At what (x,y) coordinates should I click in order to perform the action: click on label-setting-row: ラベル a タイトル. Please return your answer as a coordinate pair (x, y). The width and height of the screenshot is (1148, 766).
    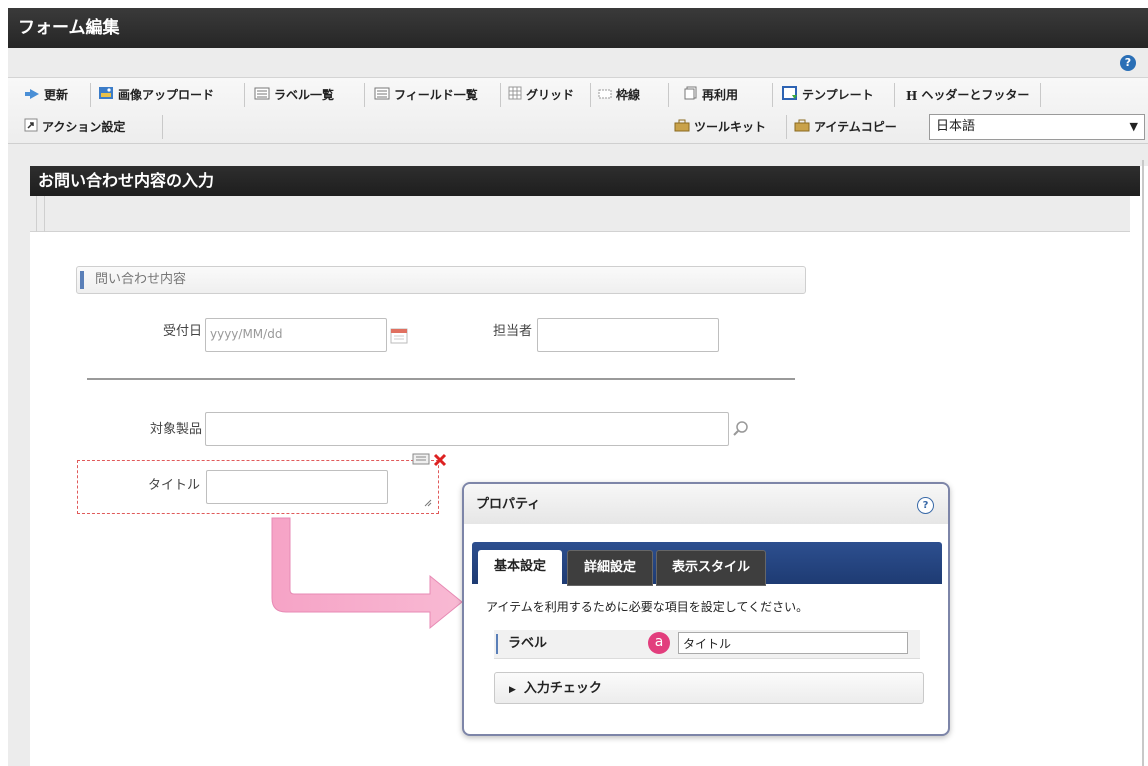
    Looking at the image, I should click on (707, 644).